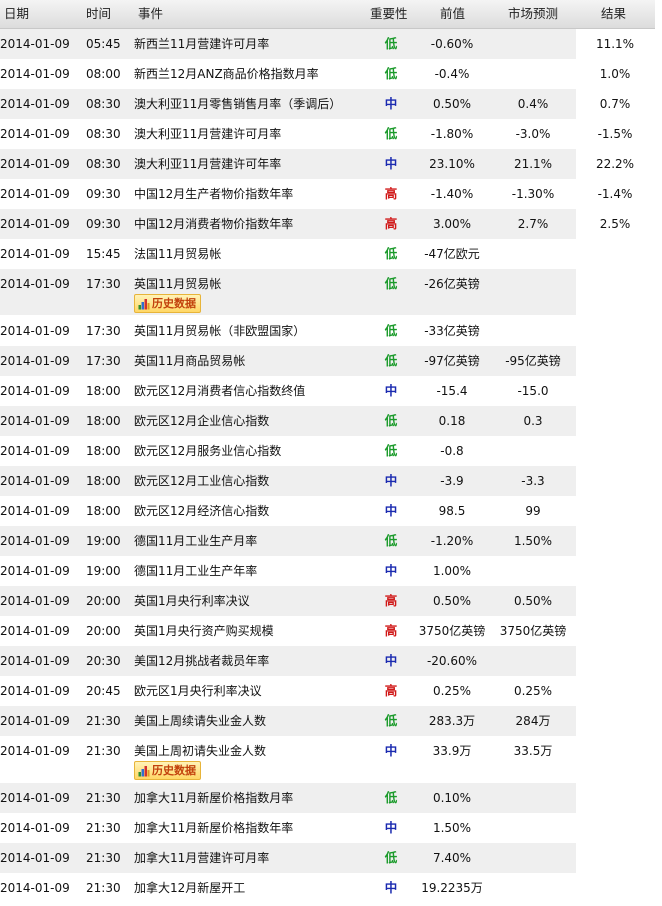 Image resolution: width=662 pixels, height=906 pixels. Describe the element at coordinates (615, 104) in the screenshot. I see `cell-actual: 0.7%` at that location.